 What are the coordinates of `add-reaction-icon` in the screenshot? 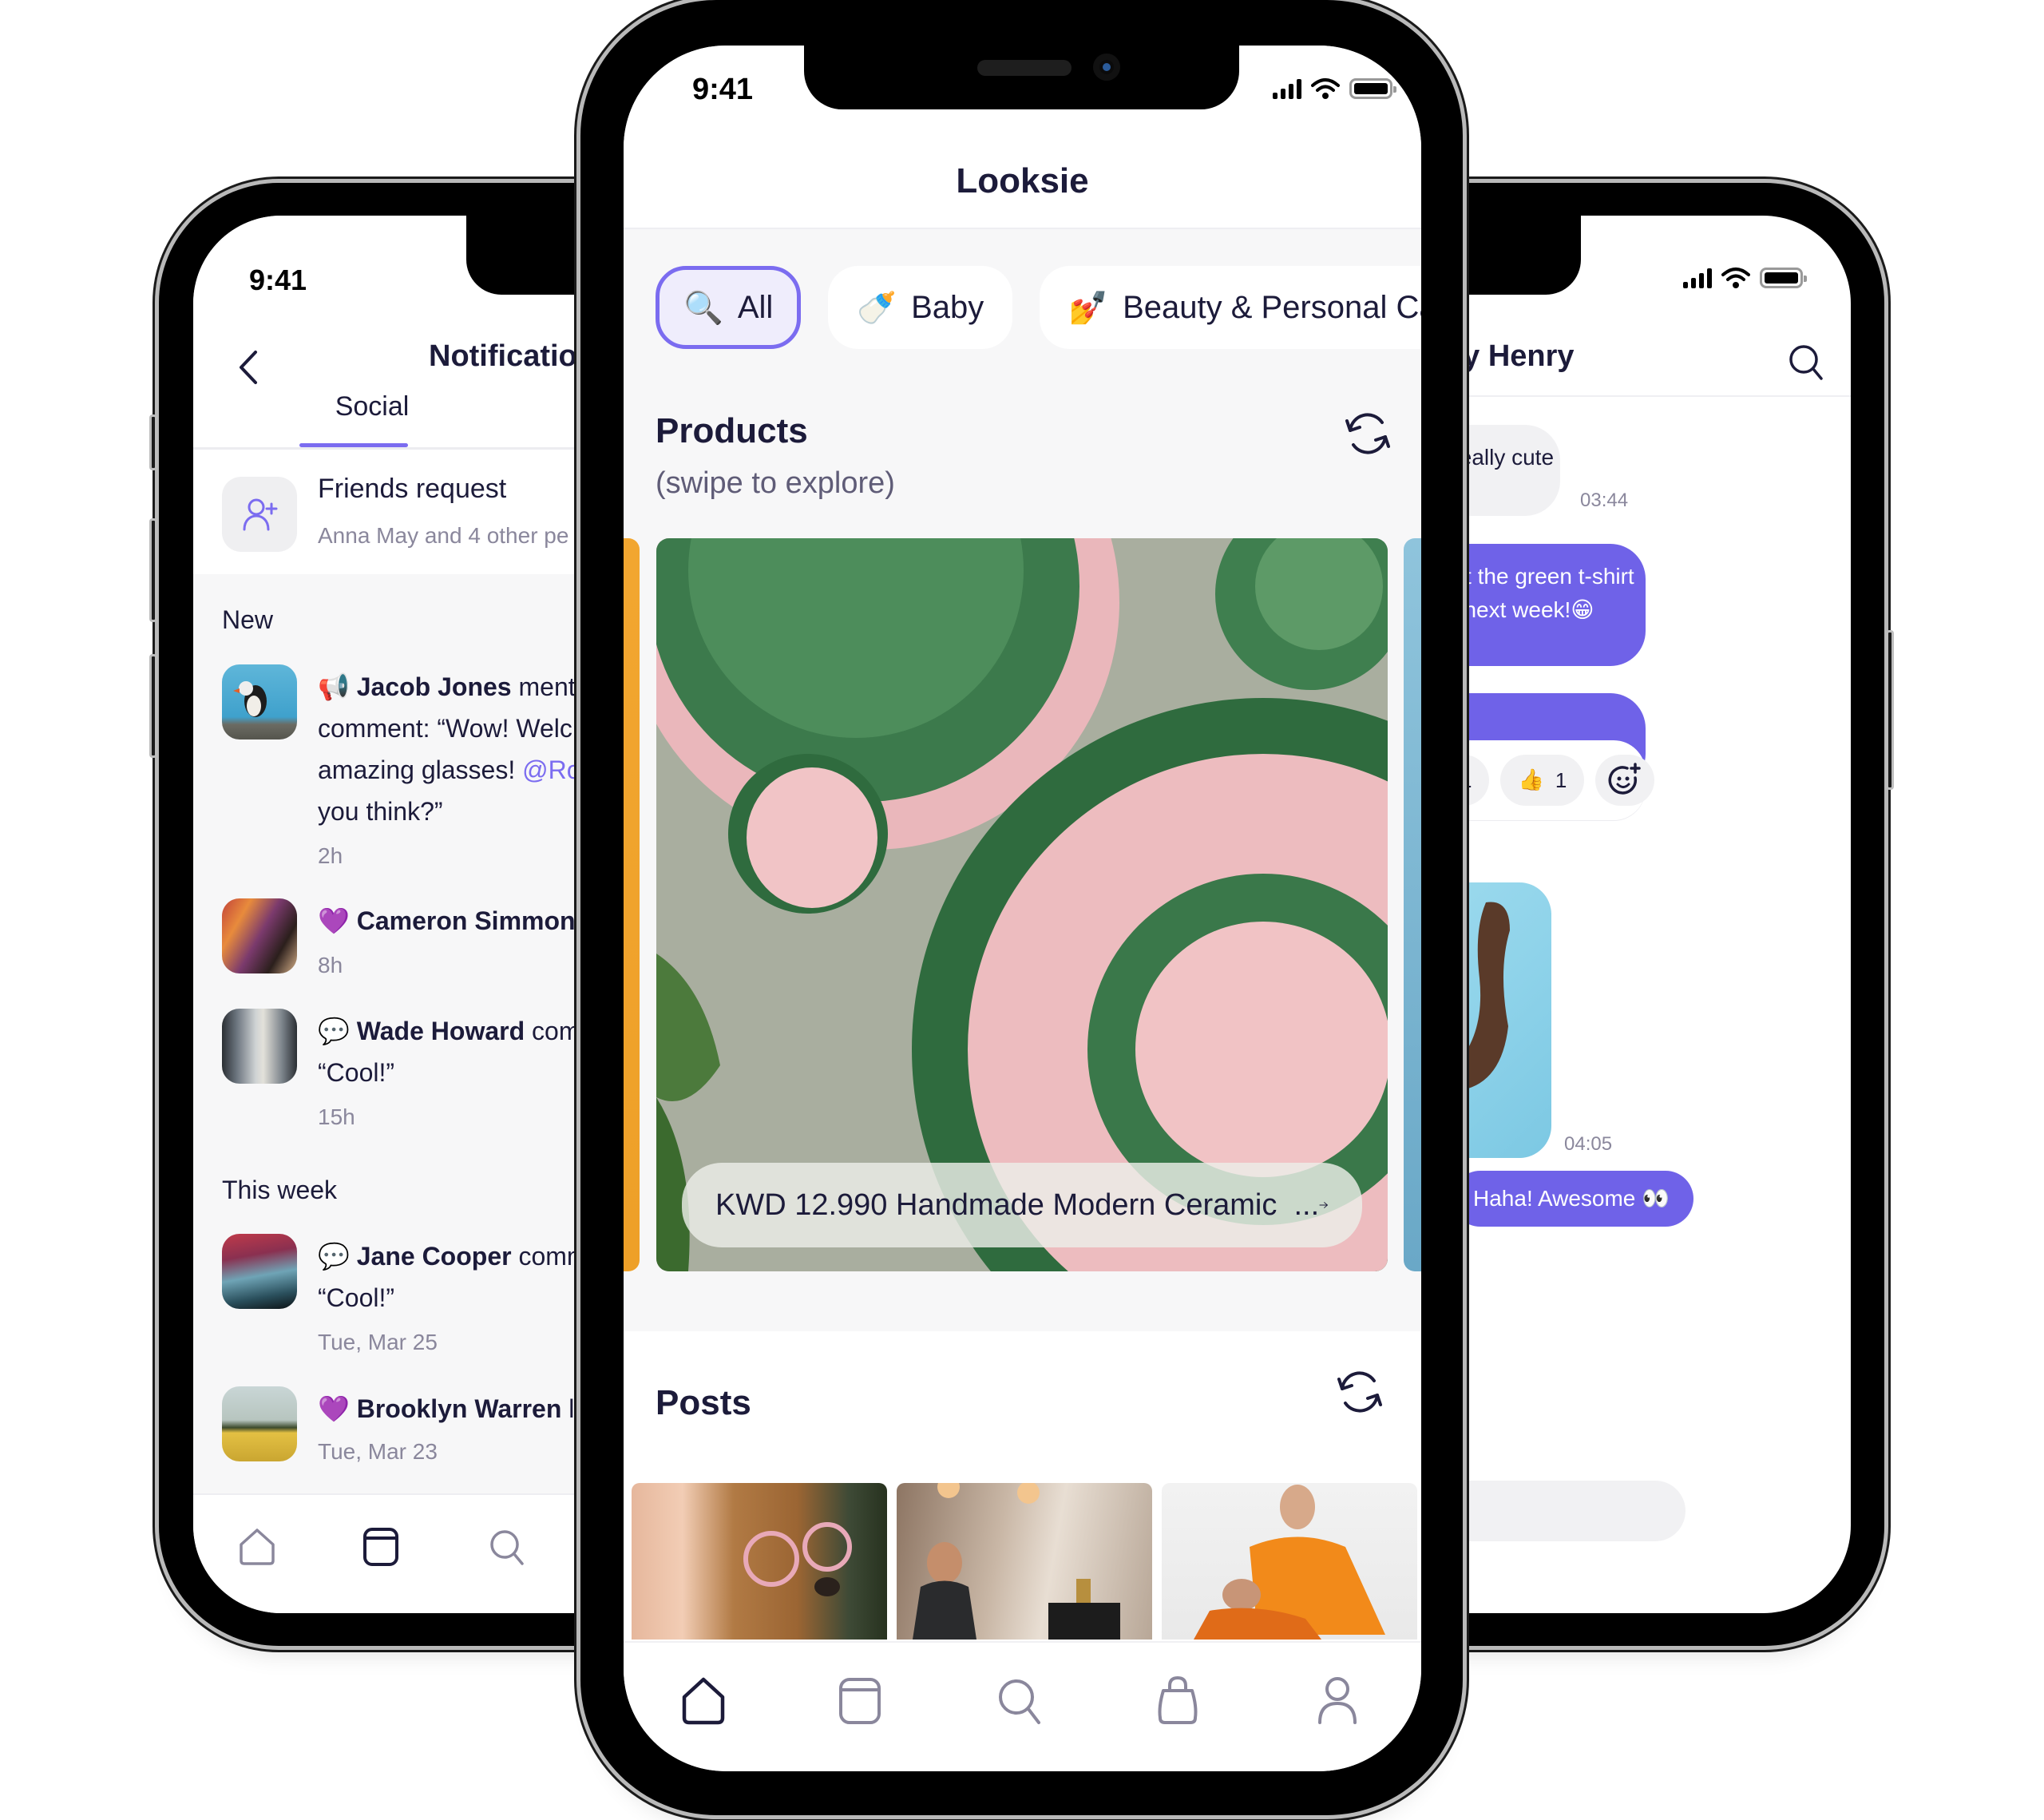 It's located at (1625, 779).